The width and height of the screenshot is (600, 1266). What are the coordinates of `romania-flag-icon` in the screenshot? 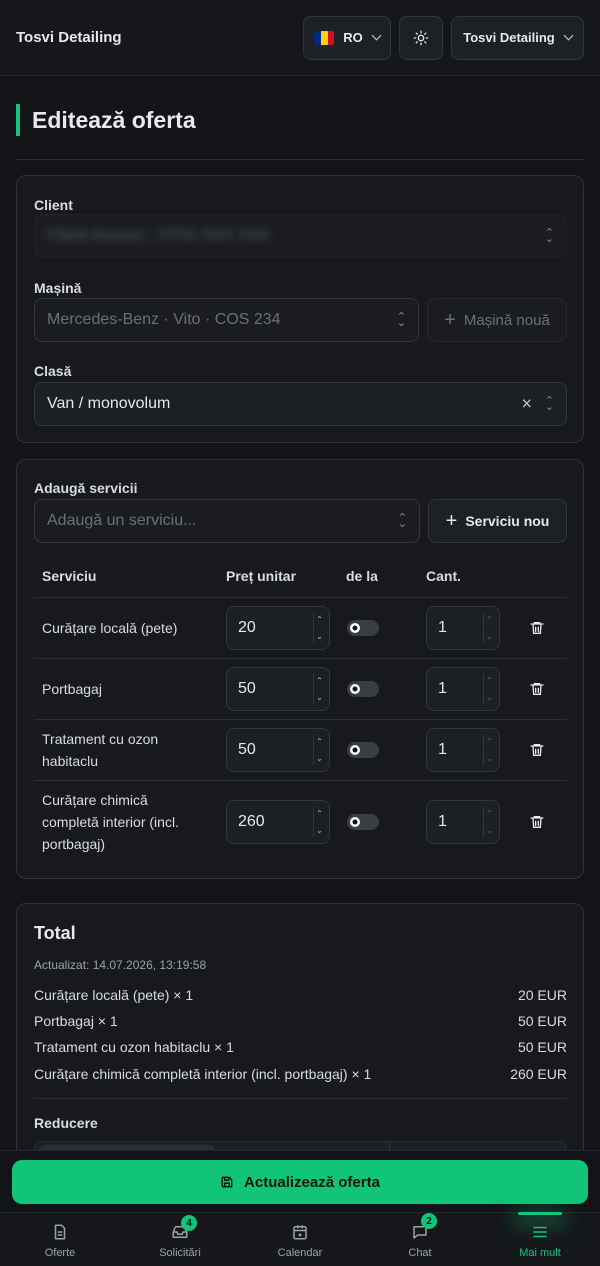 It's located at (324, 37).